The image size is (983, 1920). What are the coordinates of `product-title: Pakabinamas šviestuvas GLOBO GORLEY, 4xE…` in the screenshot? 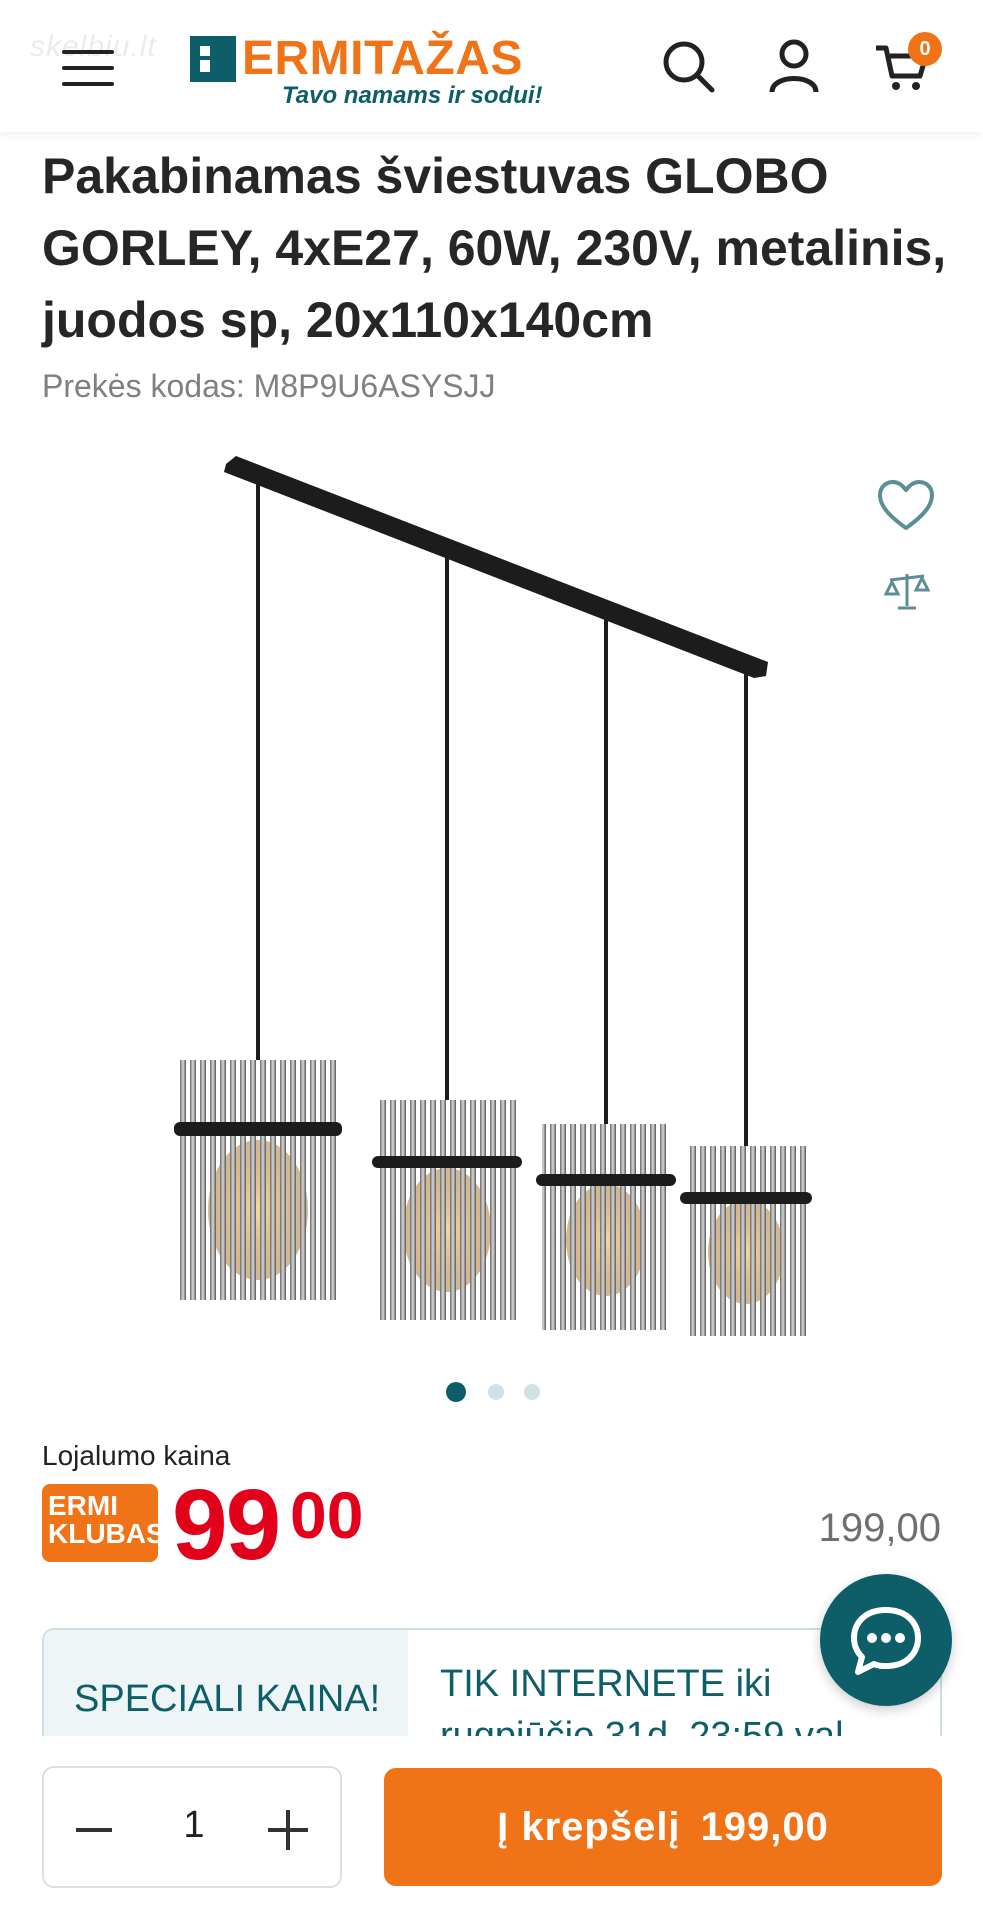 It's located at (494, 248).